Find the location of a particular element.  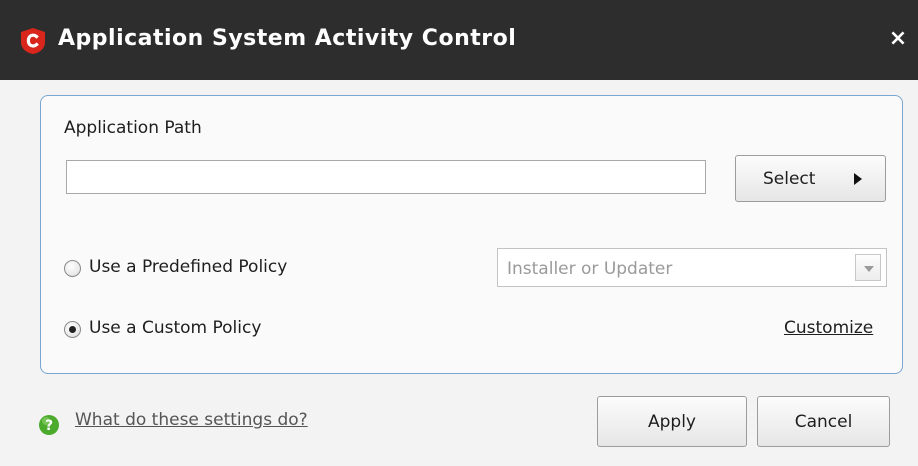

application-path-input is located at coordinates (386, 177).